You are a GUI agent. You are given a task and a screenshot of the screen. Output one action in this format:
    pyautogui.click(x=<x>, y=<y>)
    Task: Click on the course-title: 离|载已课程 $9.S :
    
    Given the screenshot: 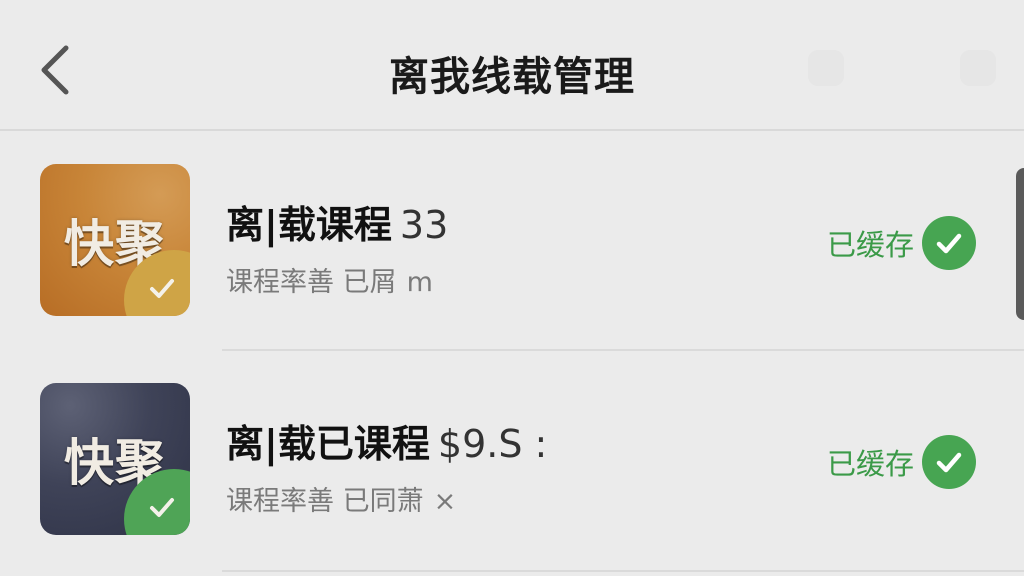 What is the action you would take?
    pyautogui.click(x=386, y=440)
    